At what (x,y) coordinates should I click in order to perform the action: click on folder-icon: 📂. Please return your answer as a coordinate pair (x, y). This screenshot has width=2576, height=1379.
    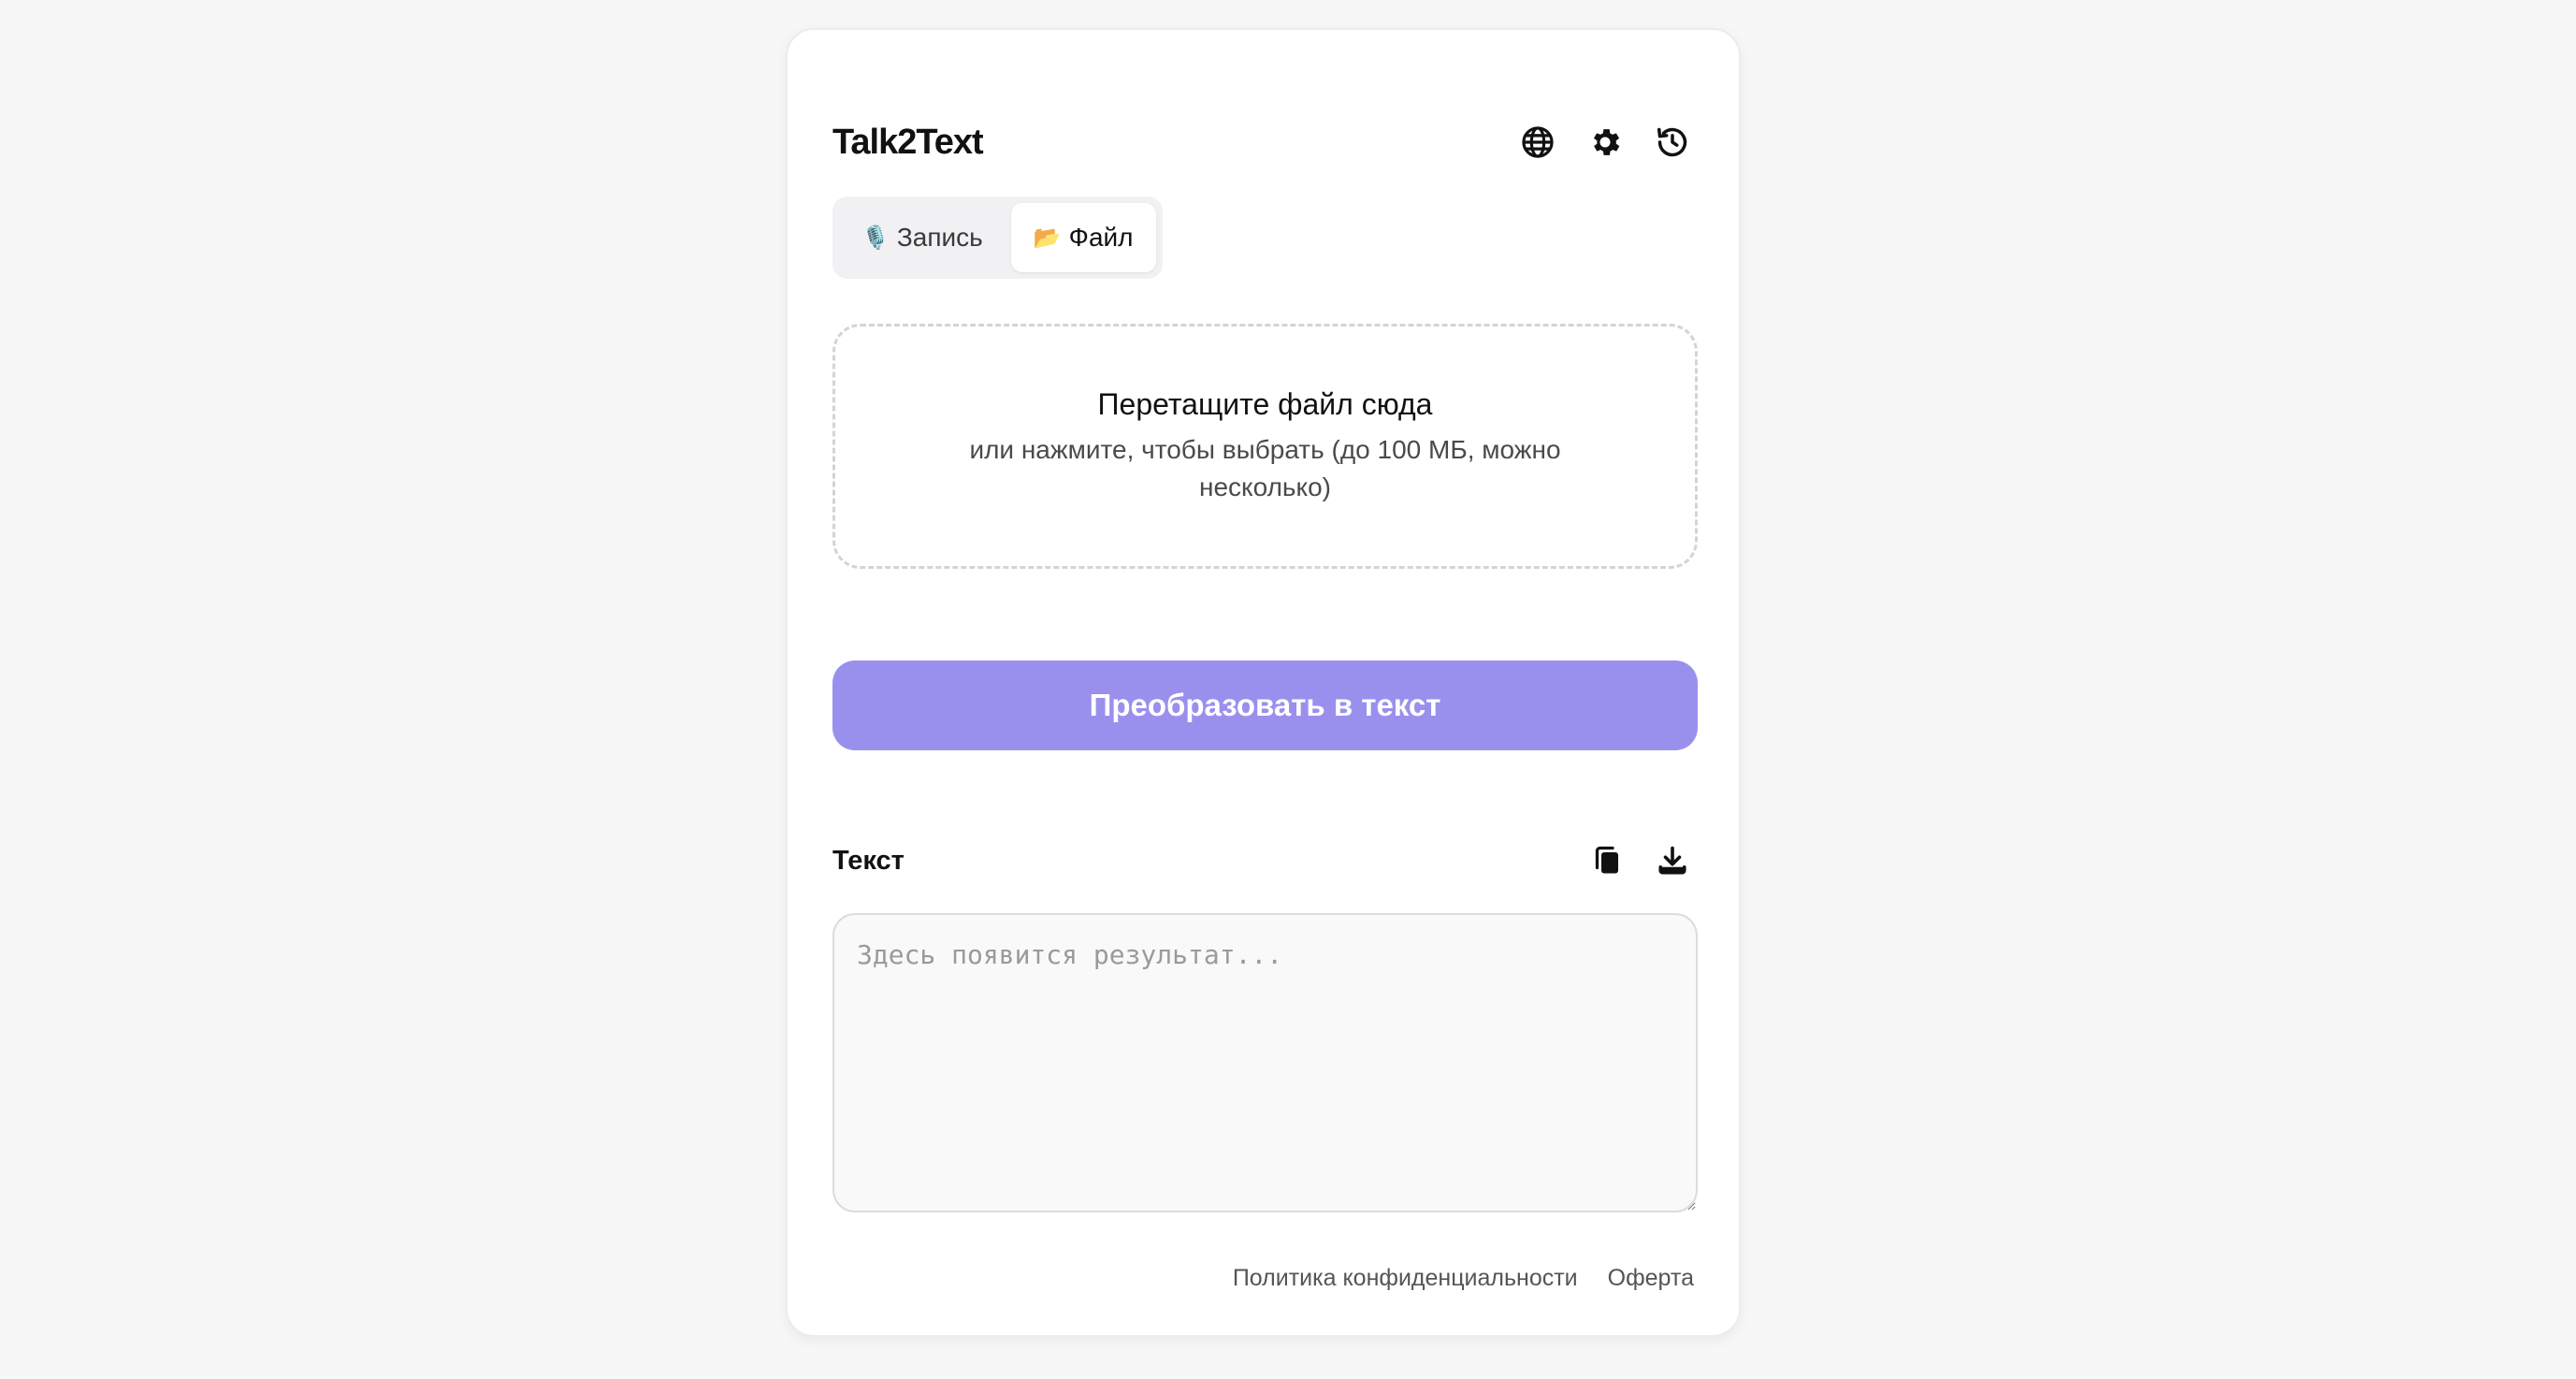
    Looking at the image, I should click on (1047, 238).